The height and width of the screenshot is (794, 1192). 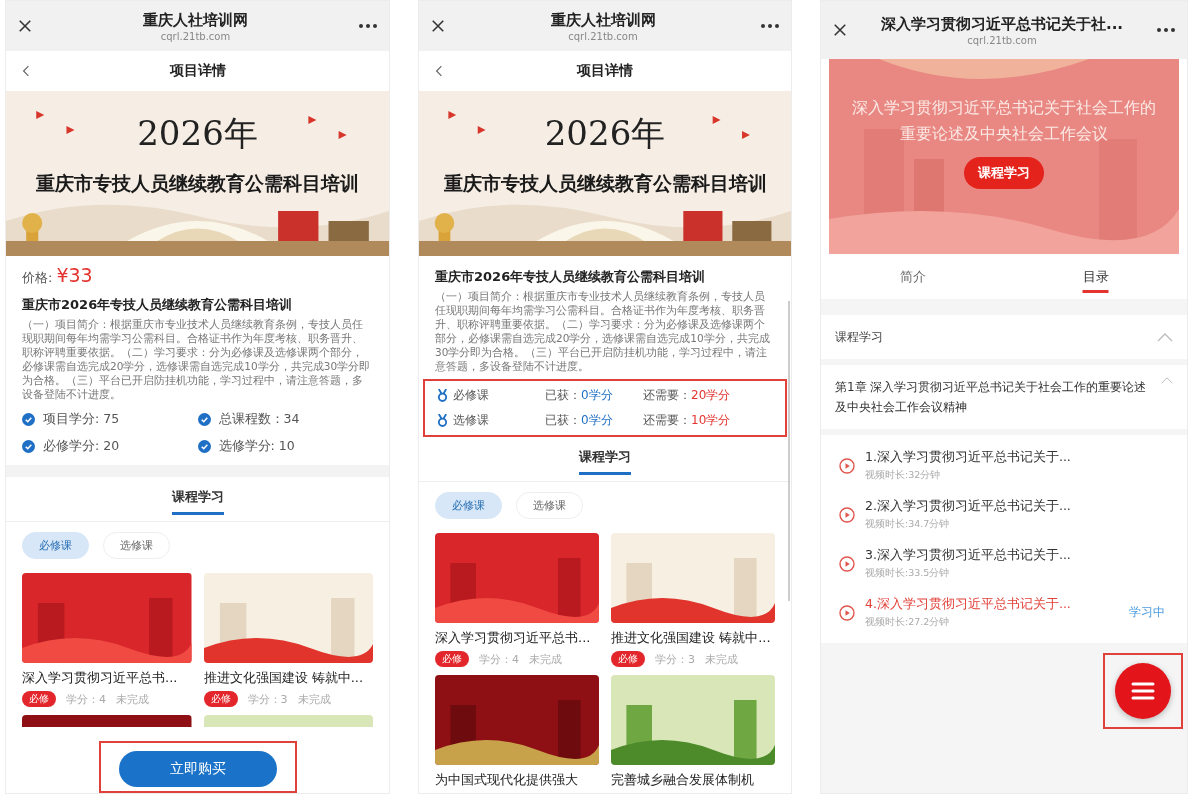 What do you see at coordinates (1147, 612) in the screenshot?
I see `lesson-status: 学习中` at bounding box center [1147, 612].